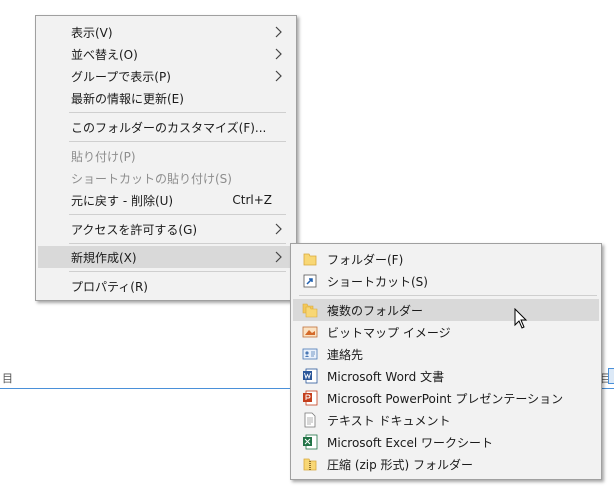  Describe the element at coordinates (389, 332) in the screenshot. I see `submenu-item-label: ビットマップ イメージ` at that location.